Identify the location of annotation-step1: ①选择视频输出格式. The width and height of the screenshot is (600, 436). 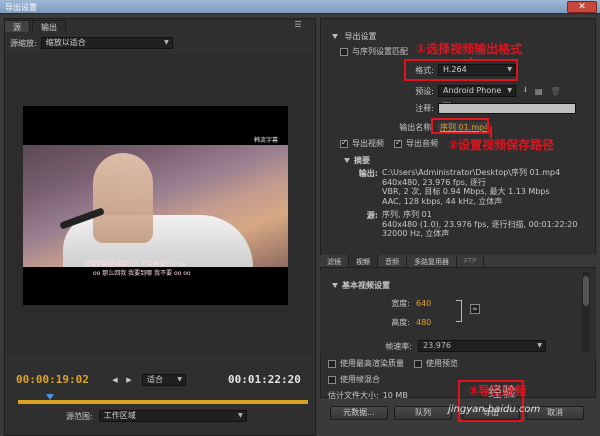
(469, 49).